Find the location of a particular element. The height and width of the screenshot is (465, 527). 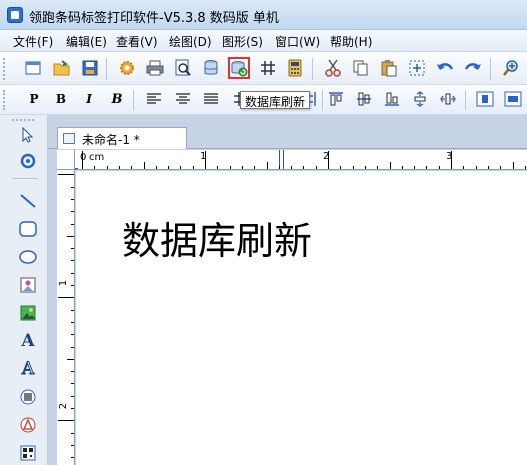

zoom-in-button is located at coordinates (511, 68).